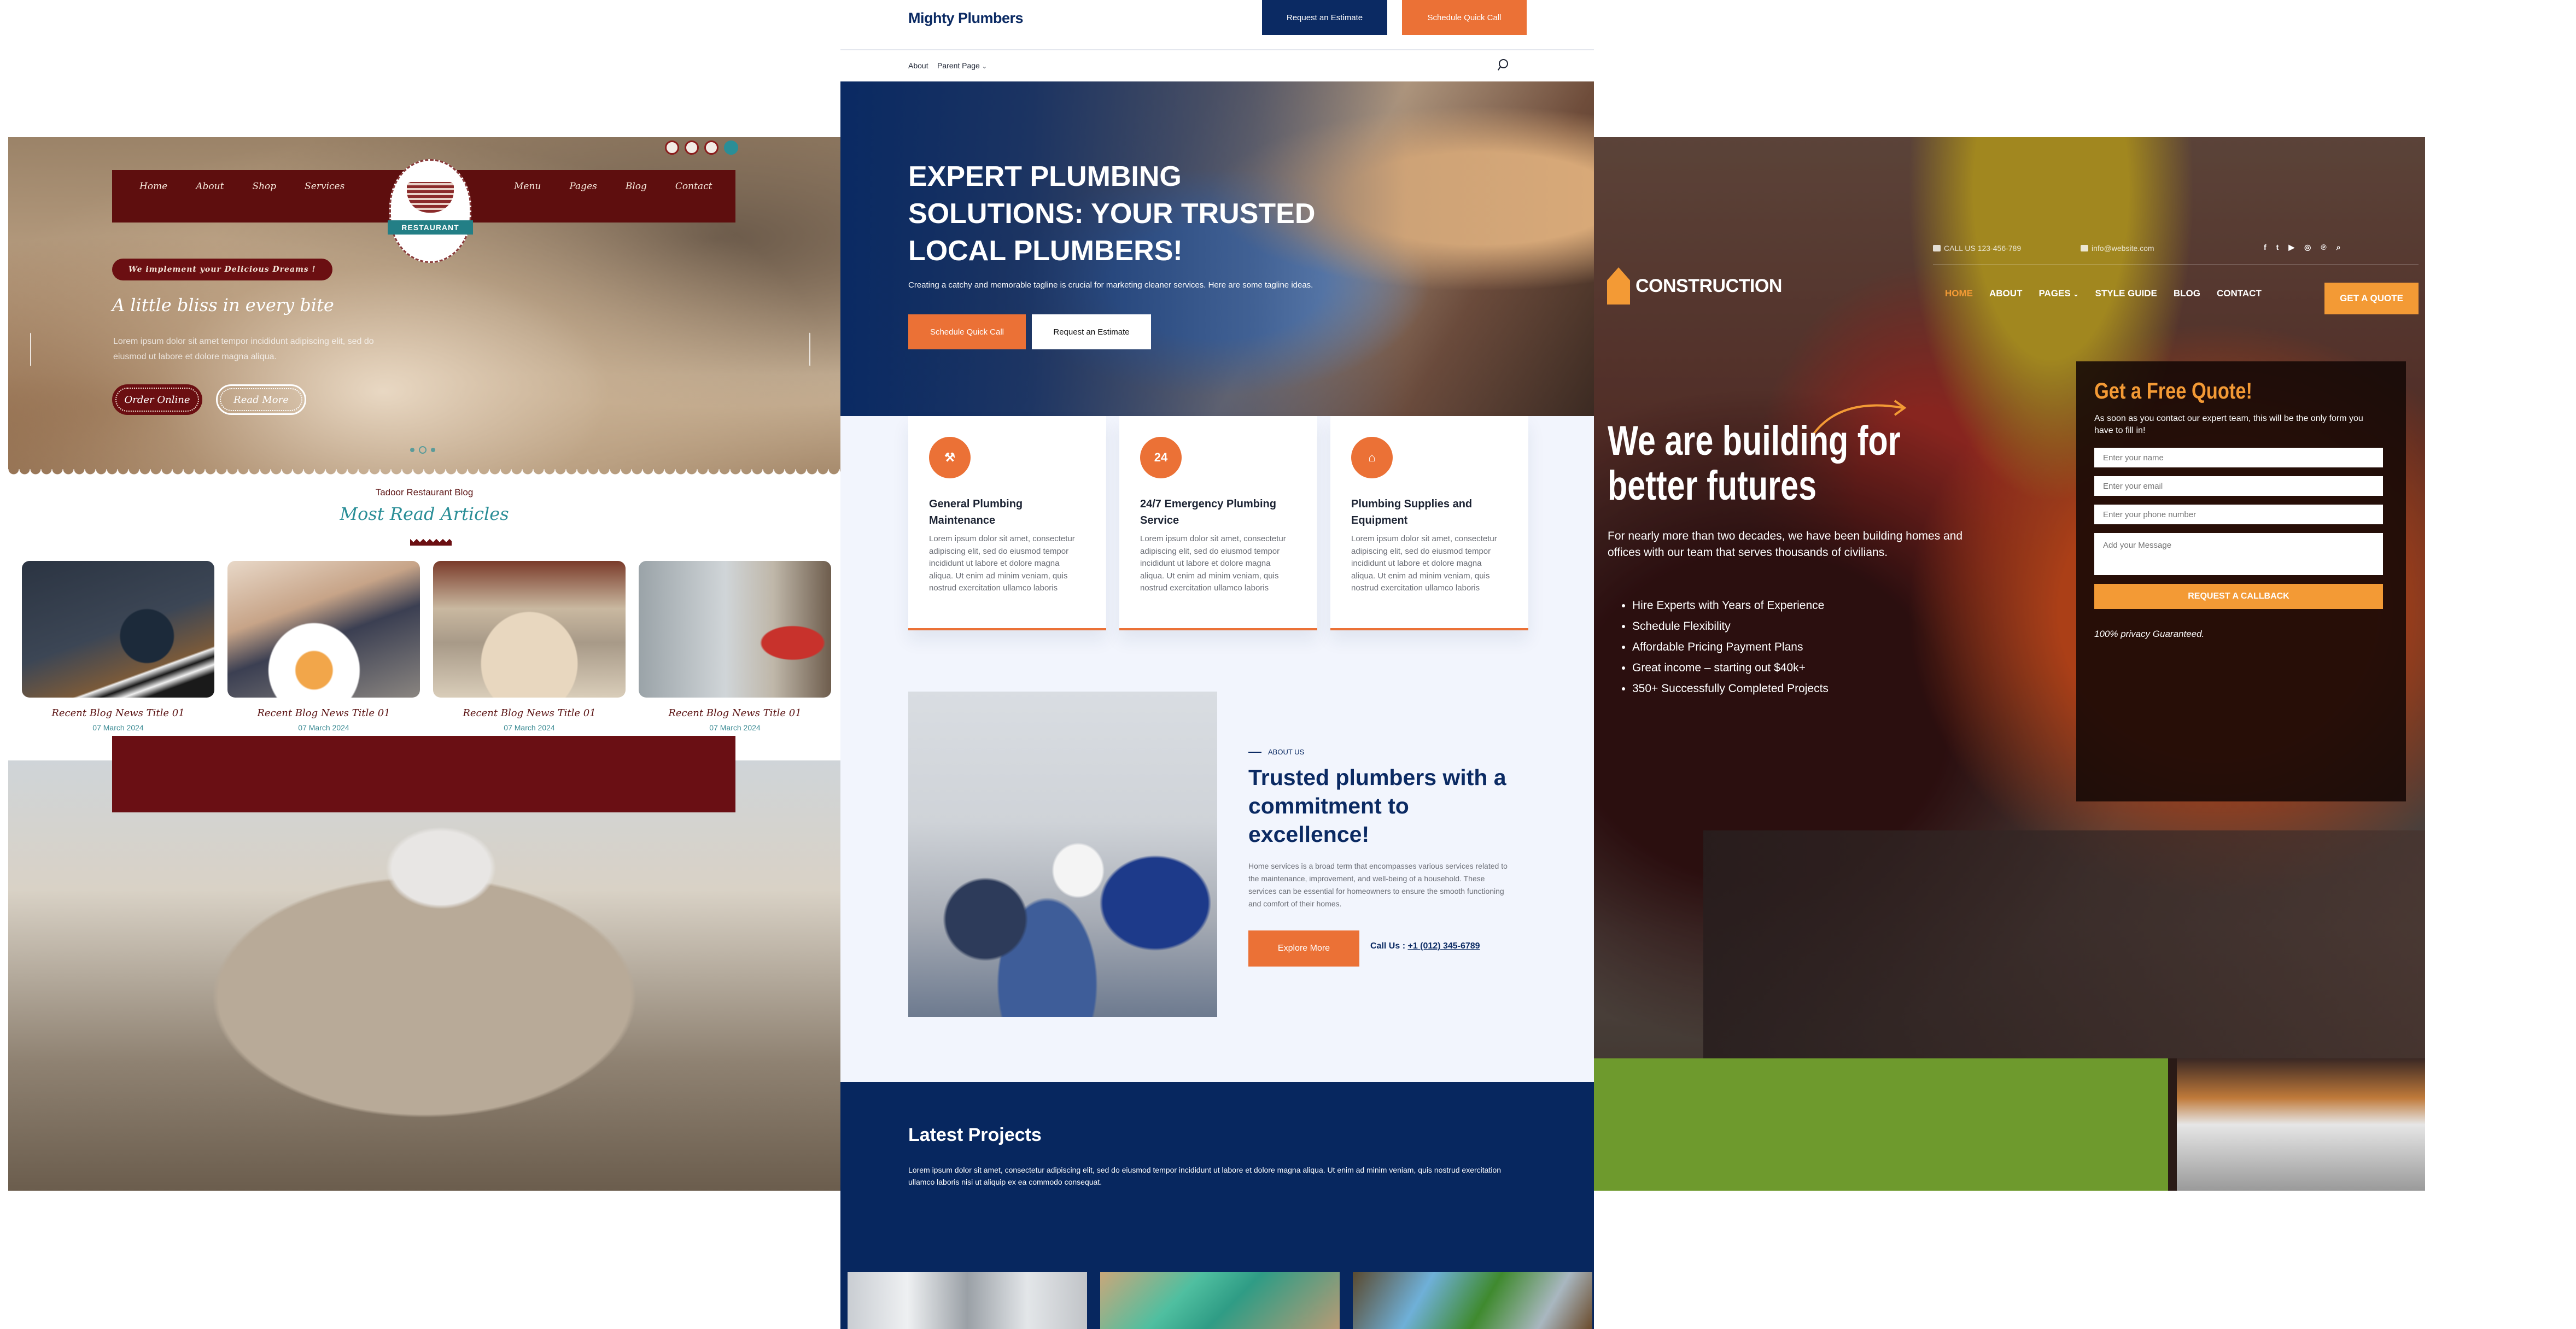  I want to click on instagram-icon: ◎, so click(2307, 248).